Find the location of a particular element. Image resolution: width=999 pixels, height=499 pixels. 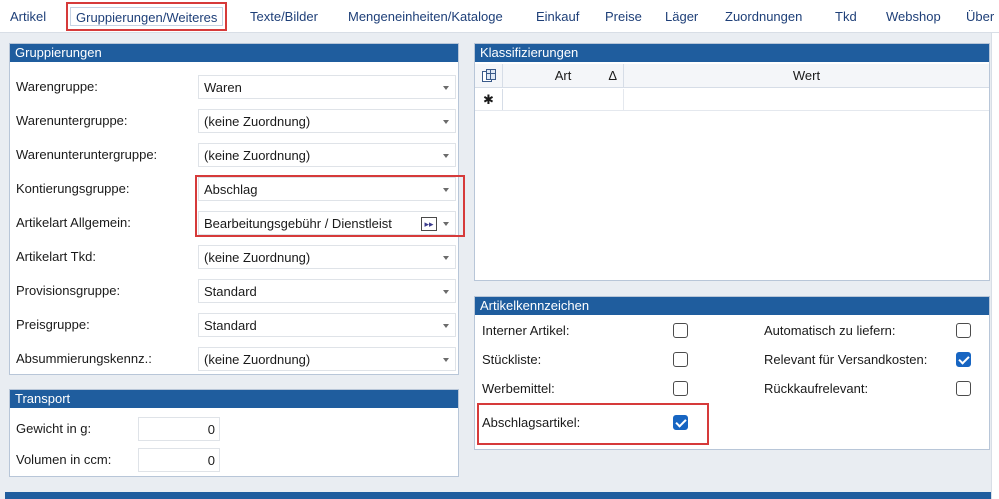

artikelart-allgemein-select: Bearbeitungsgebühr / Dienstleist ▸▸ is located at coordinates (327, 223).